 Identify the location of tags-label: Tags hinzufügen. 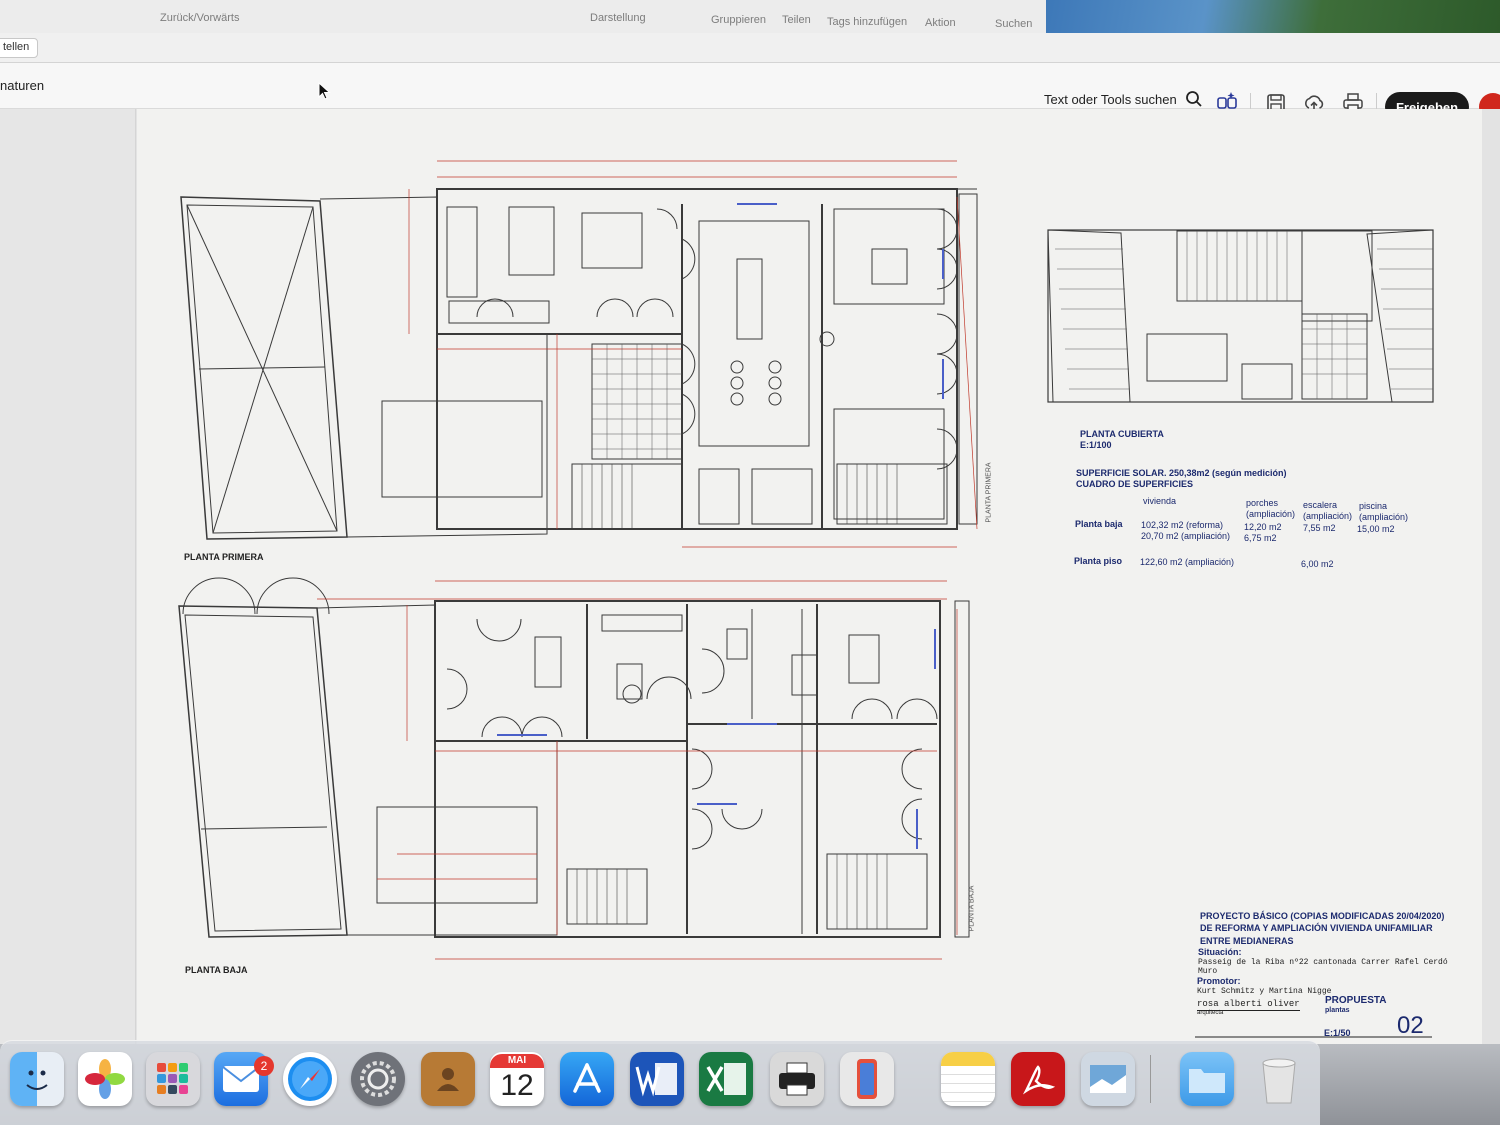
(867, 22).